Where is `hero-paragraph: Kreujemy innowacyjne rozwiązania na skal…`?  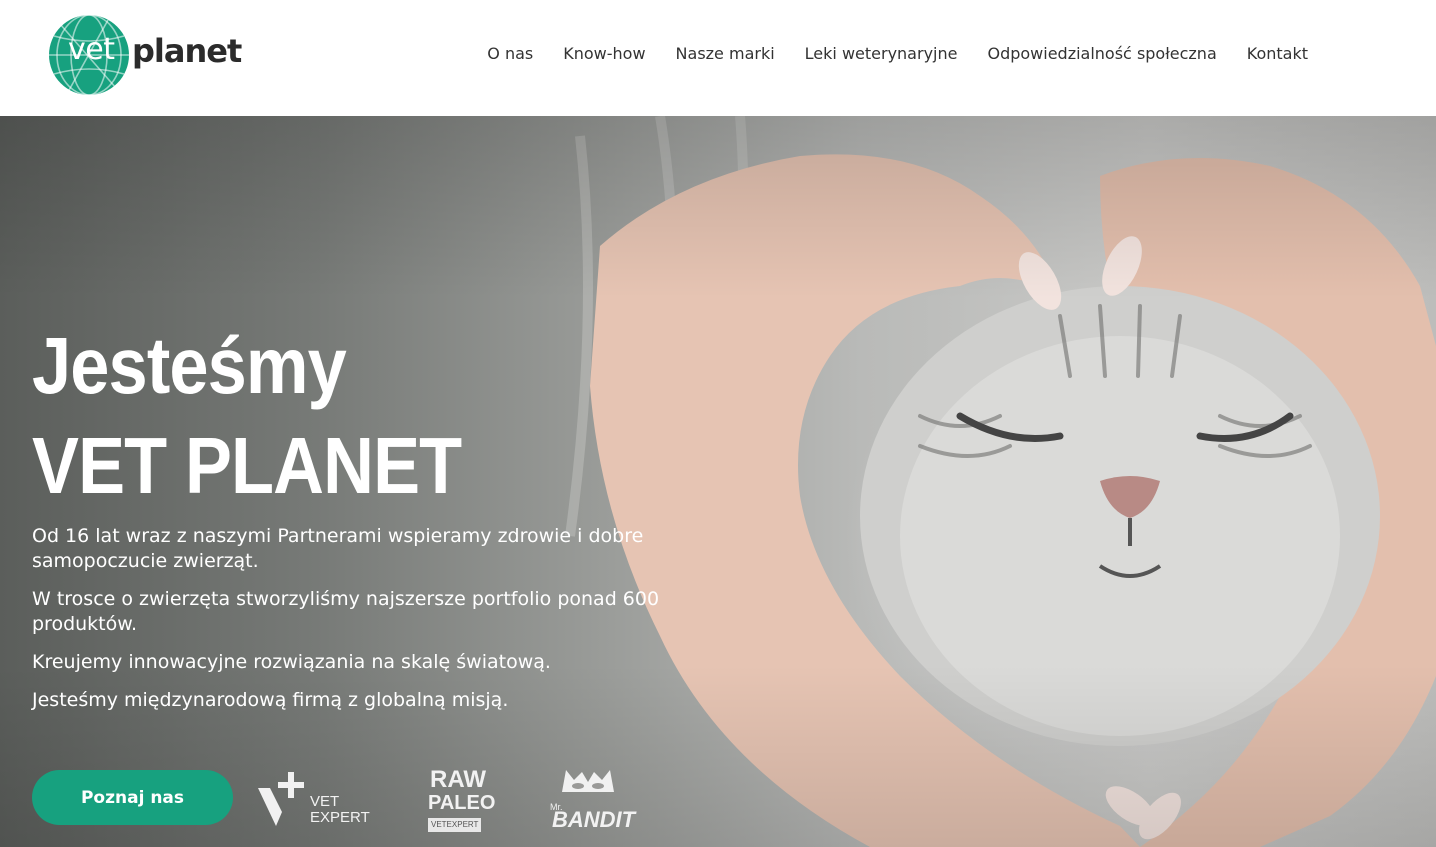 hero-paragraph: Kreujemy innowacyjne rozwiązania na skal… is located at coordinates (291, 662).